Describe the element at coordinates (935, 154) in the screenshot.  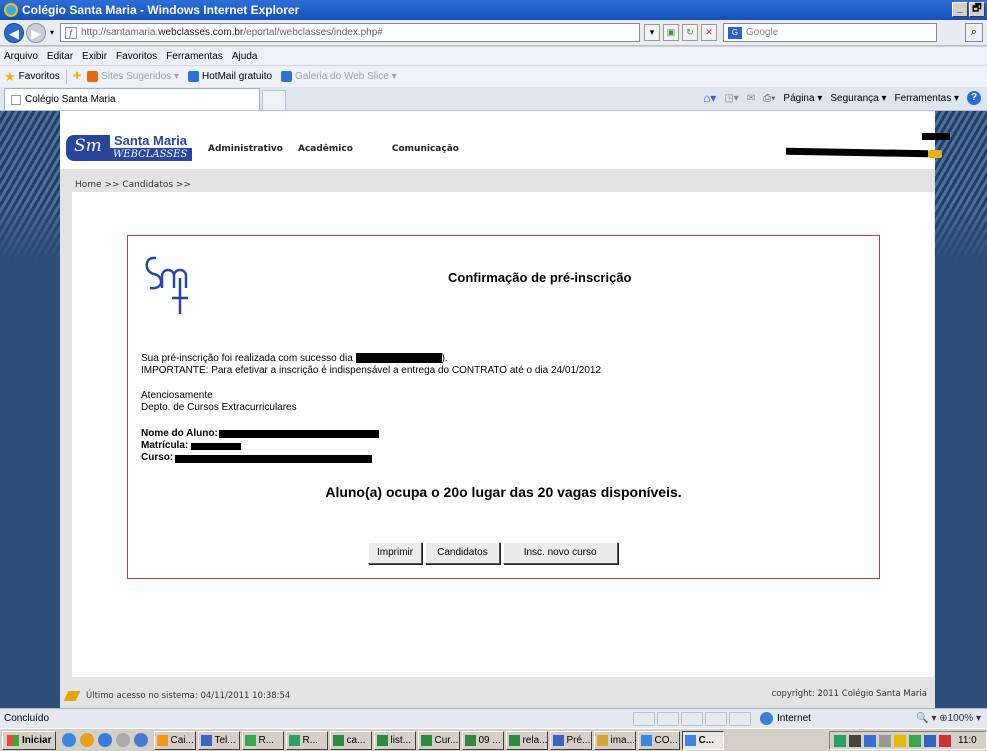
I see `logout-key-icon` at that location.